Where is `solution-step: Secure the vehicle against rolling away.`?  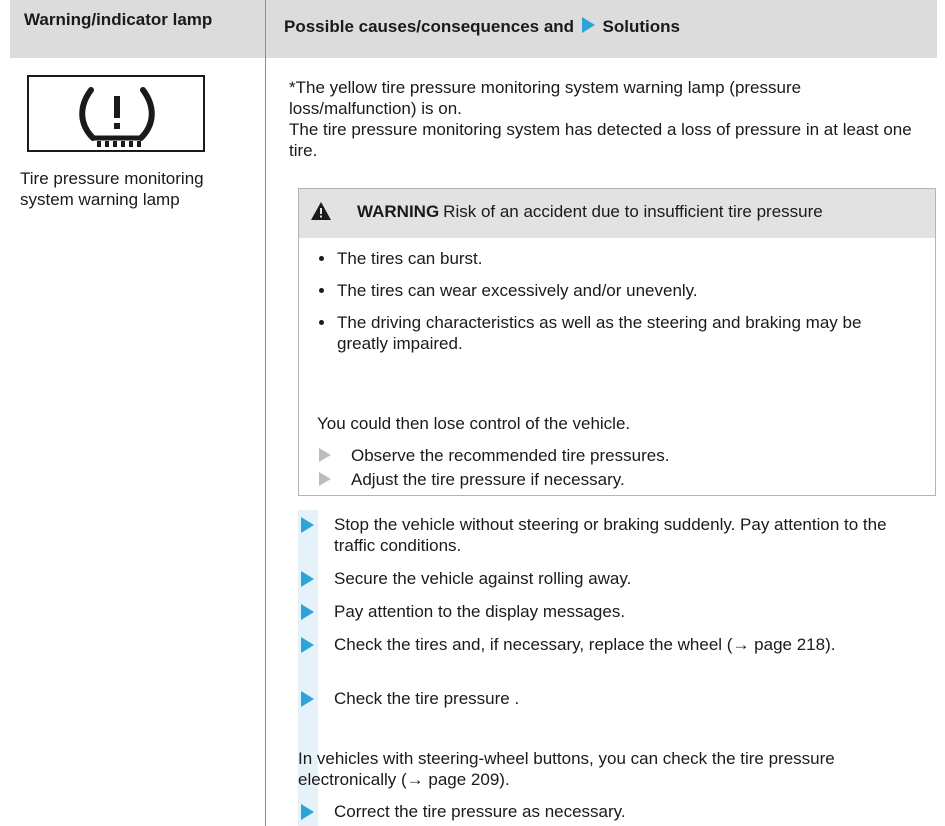 solution-step: Secure the vehicle against rolling away. is located at coordinates (613, 578).